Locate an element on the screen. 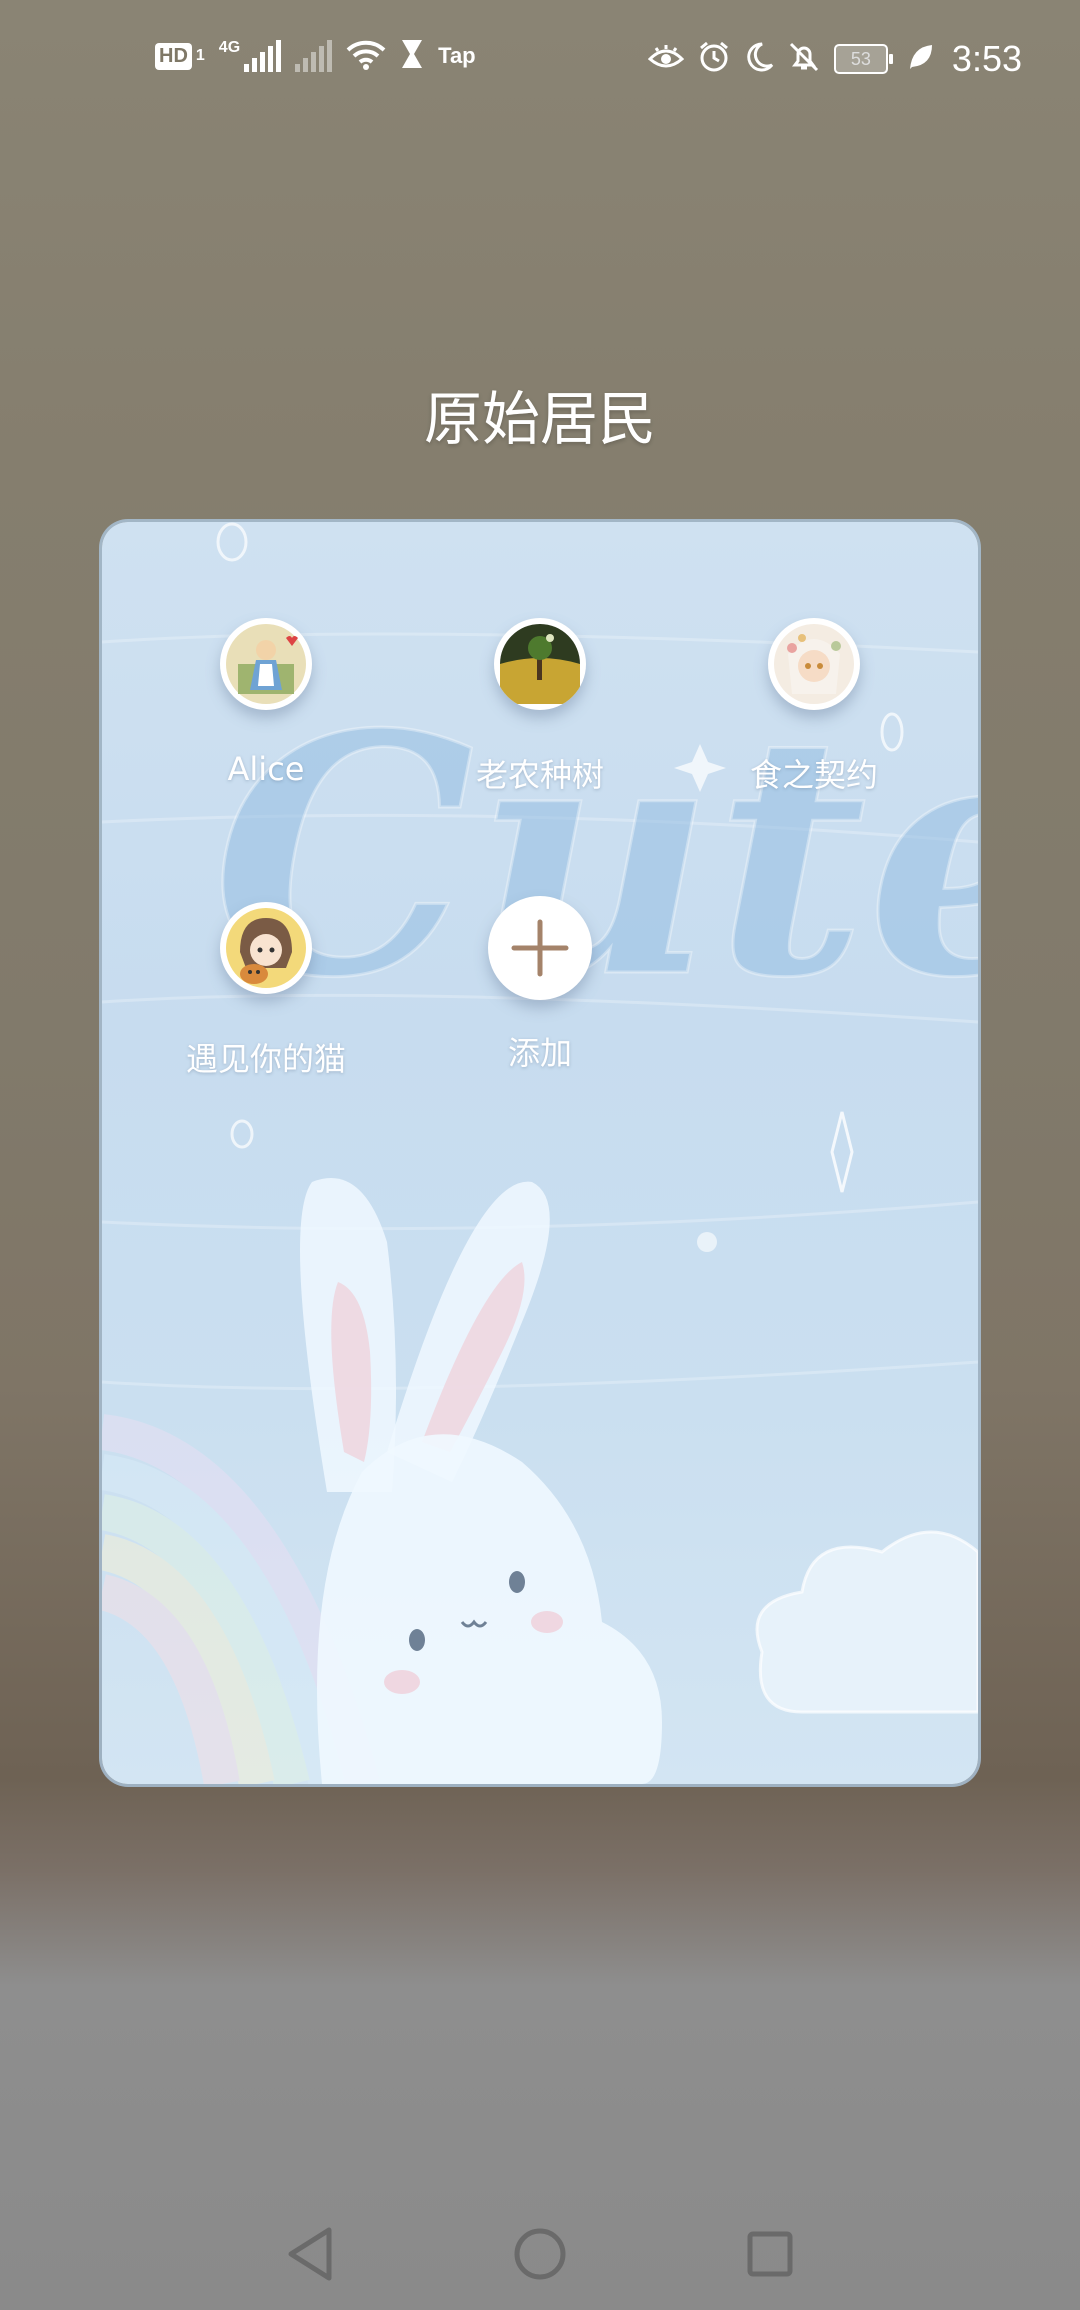 The image size is (1080, 2310). back-button is located at coordinates (310, 2254).